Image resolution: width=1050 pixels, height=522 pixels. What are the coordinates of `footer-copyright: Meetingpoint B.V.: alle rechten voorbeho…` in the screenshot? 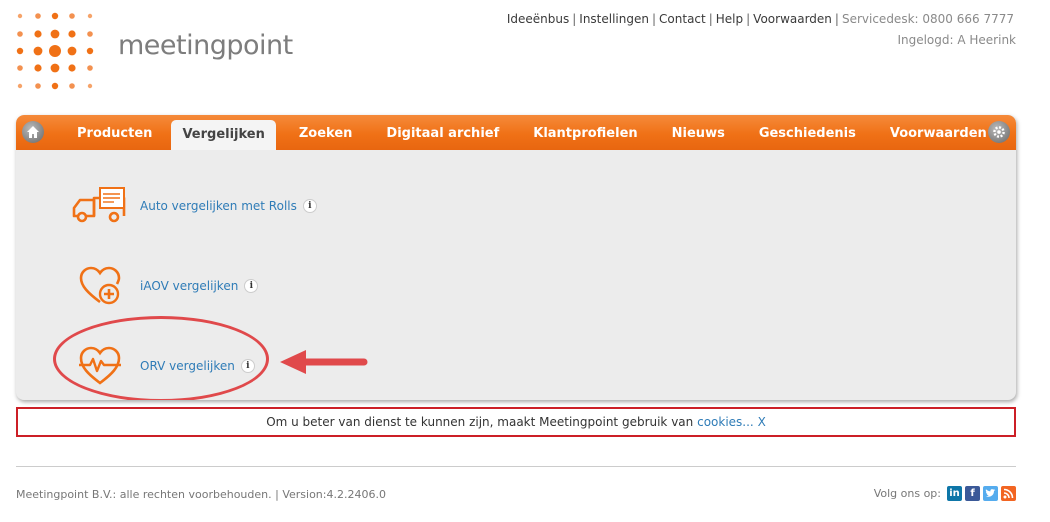 It's located at (201, 494).